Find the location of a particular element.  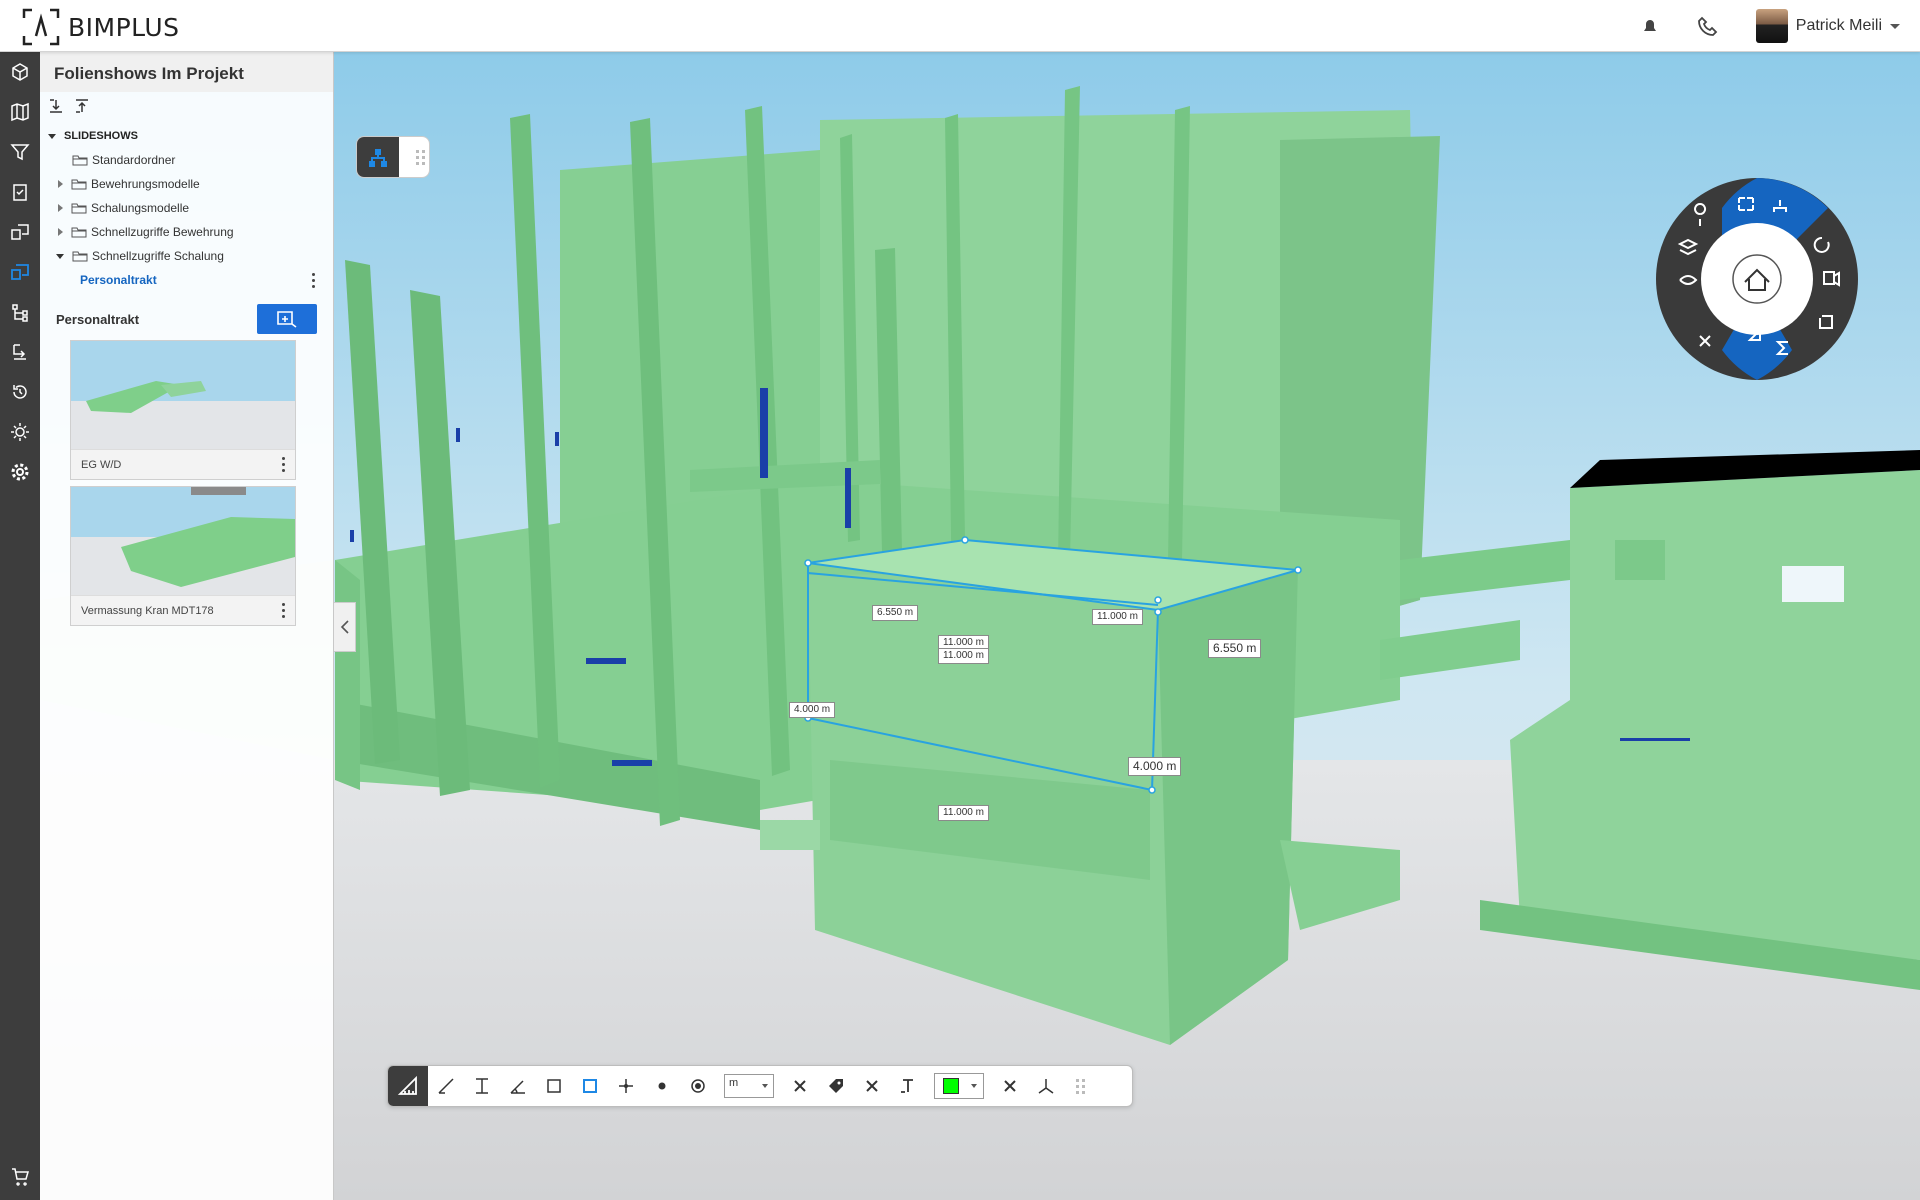

slide-caption: Vermassung Kran MDT178 is located at coordinates (147, 610).